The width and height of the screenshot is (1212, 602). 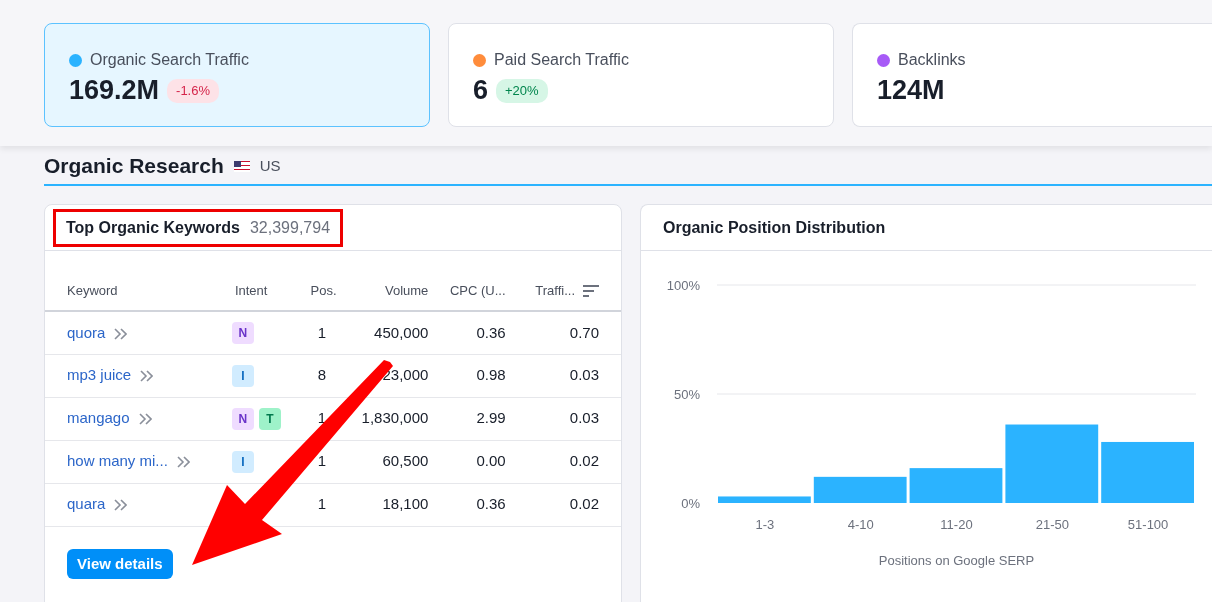 What do you see at coordinates (561, 60) in the screenshot?
I see `metric-label: Paid Search Traffic` at bounding box center [561, 60].